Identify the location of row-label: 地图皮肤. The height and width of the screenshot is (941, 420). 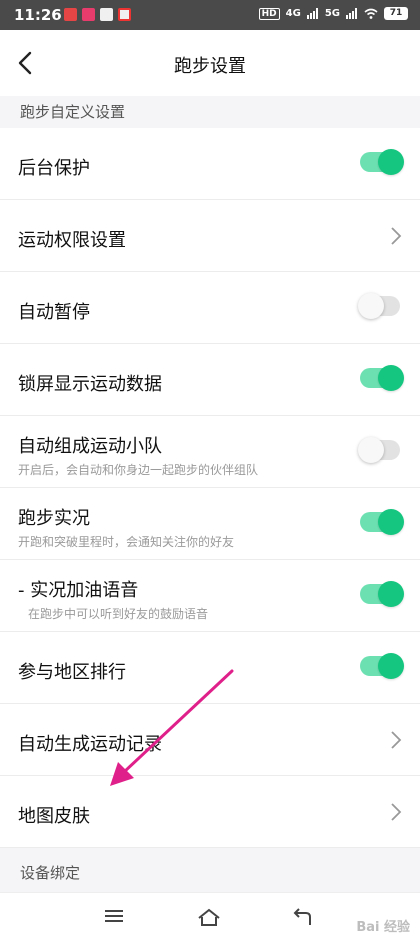
(54, 816).